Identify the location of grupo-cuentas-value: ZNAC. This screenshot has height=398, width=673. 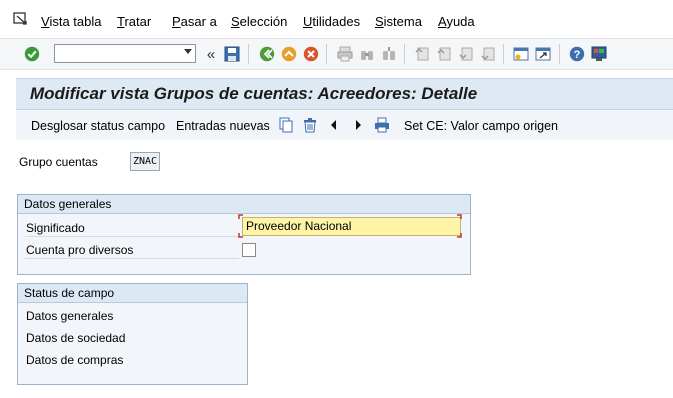
(145, 161).